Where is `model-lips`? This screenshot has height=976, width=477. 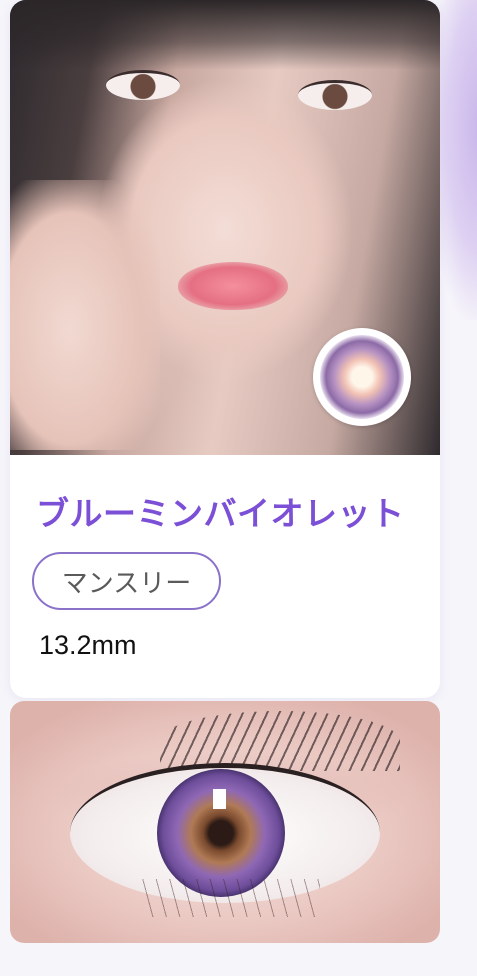
model-lips is located at coordinates (233, 286).